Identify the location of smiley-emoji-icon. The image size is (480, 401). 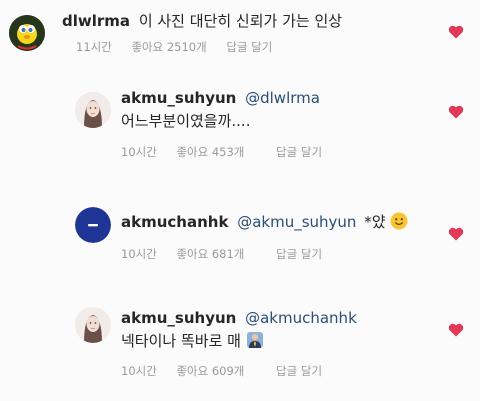
(399, 221).